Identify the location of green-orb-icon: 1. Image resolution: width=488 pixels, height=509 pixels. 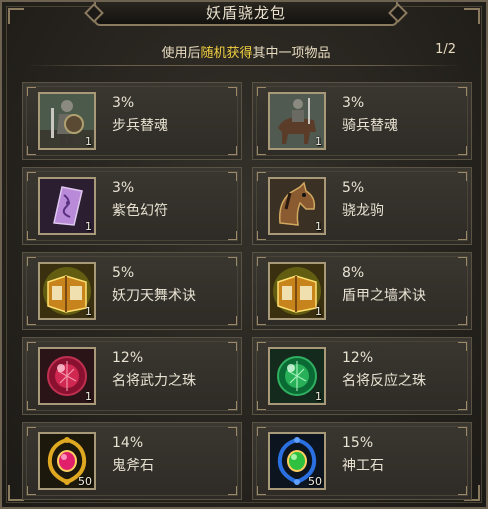
(297, 376).